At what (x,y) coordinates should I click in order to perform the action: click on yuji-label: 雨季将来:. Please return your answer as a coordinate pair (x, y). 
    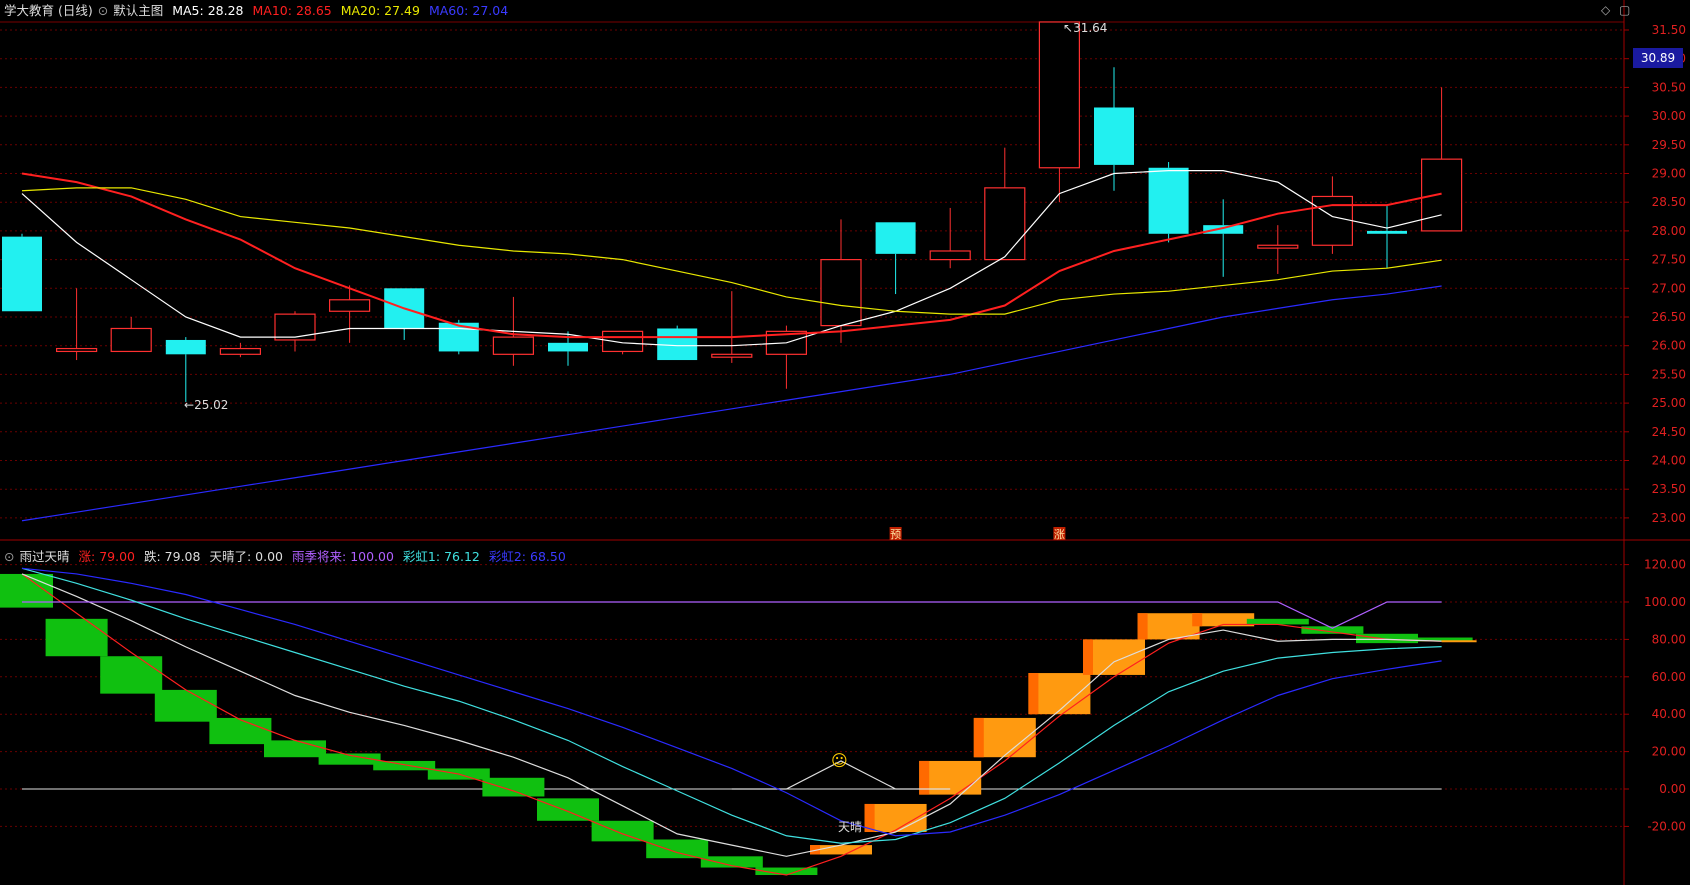
    Looking at the image, I should click on (319, 556).